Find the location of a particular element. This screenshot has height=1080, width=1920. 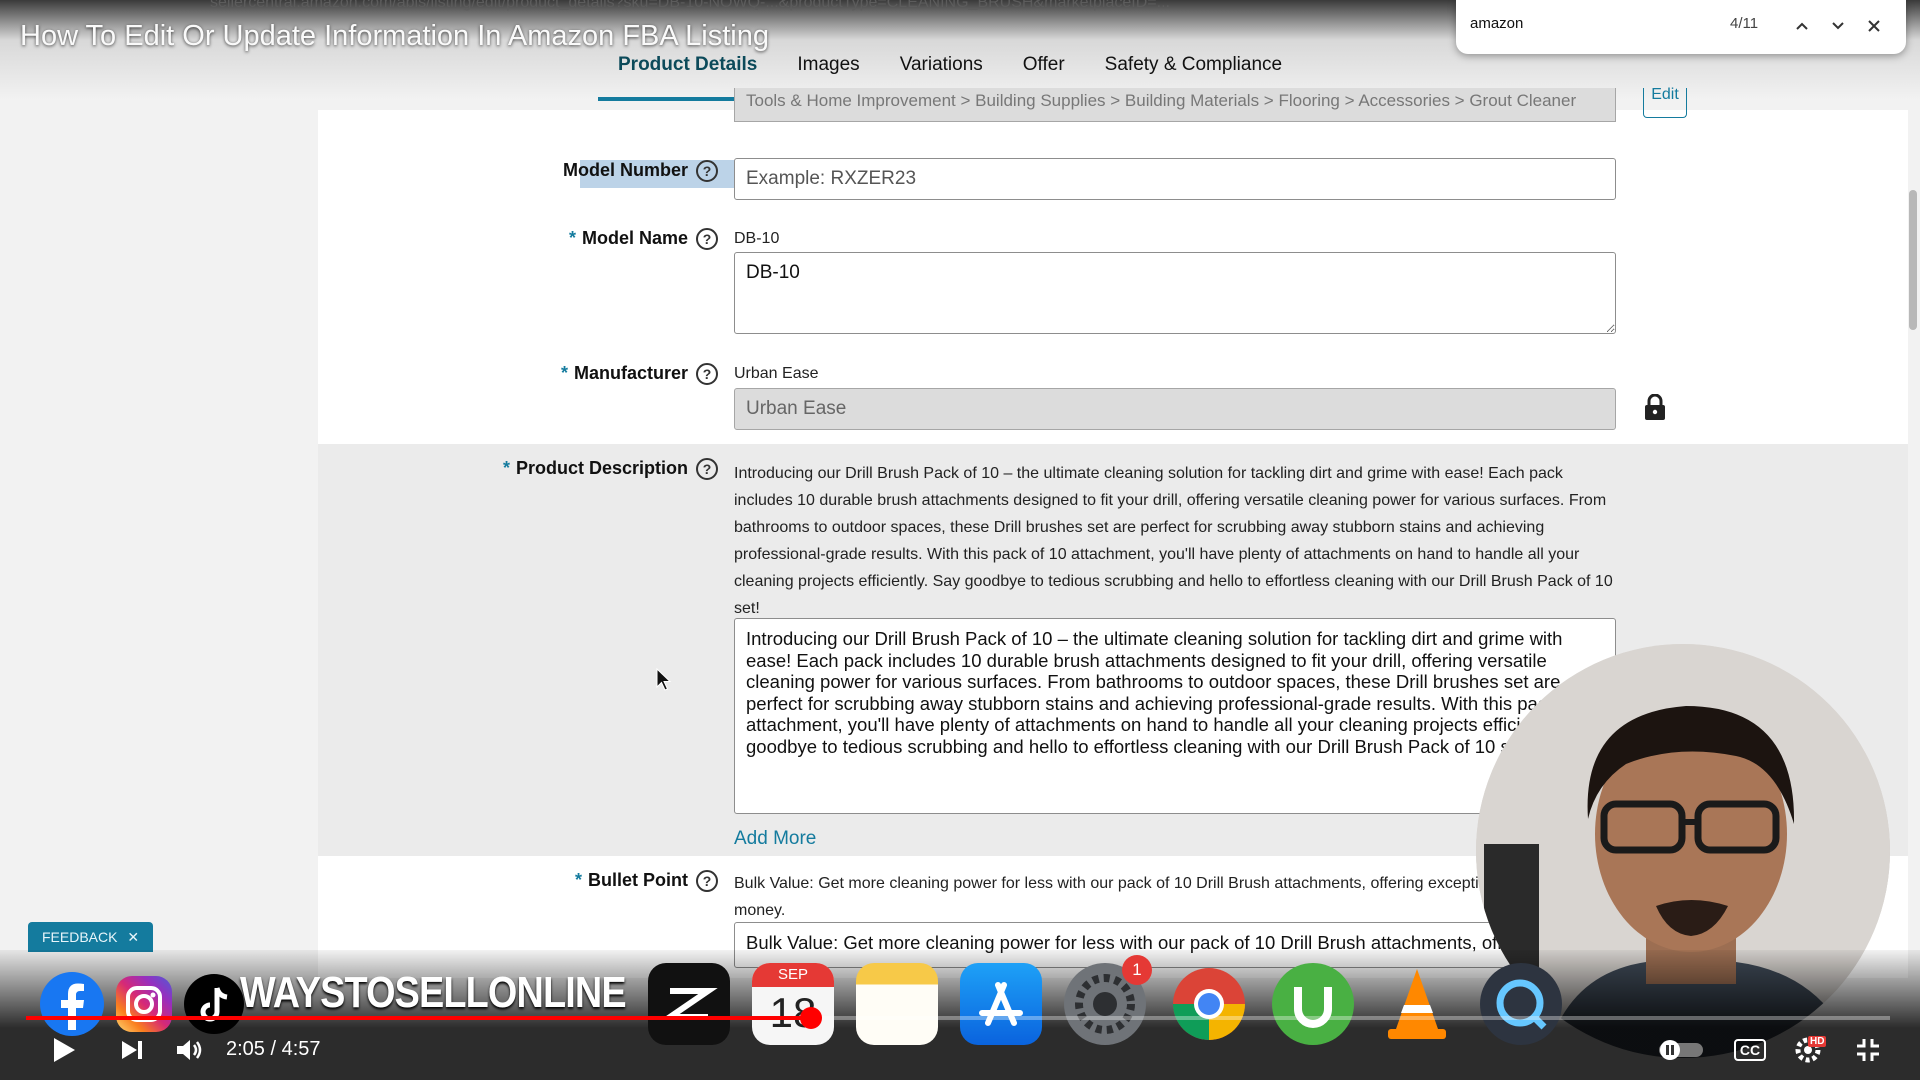

feedback-tab: FEEDBACK ✕ is located at coordinates (91, 937).